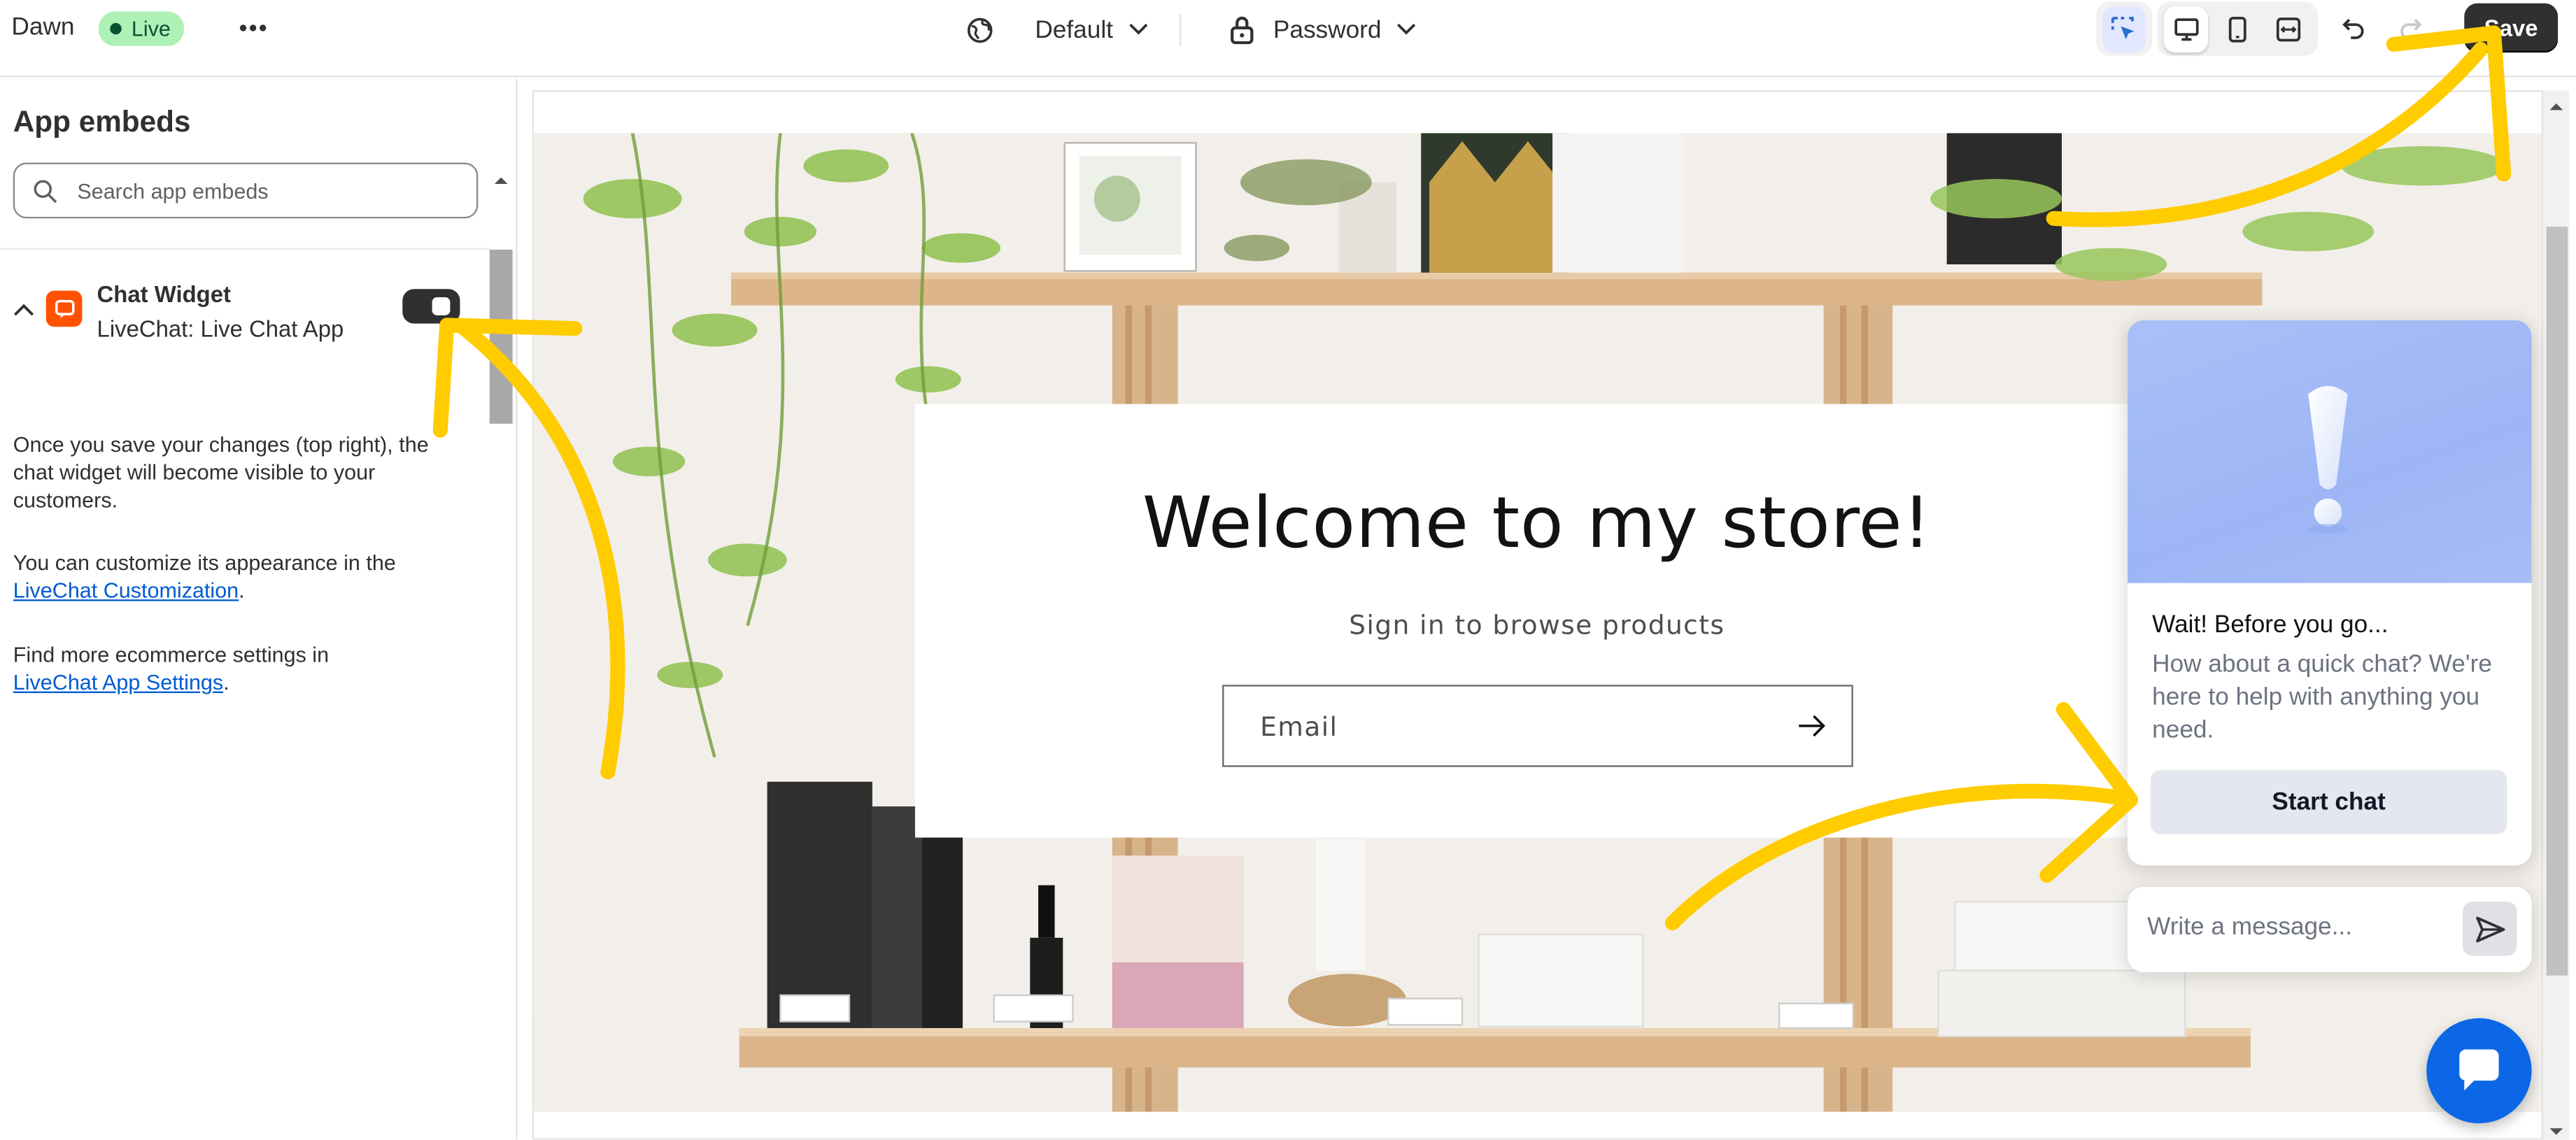  Describe the element at coordinates (1181, 29) in the screenshot. I see `toolbar-divider` at that location.